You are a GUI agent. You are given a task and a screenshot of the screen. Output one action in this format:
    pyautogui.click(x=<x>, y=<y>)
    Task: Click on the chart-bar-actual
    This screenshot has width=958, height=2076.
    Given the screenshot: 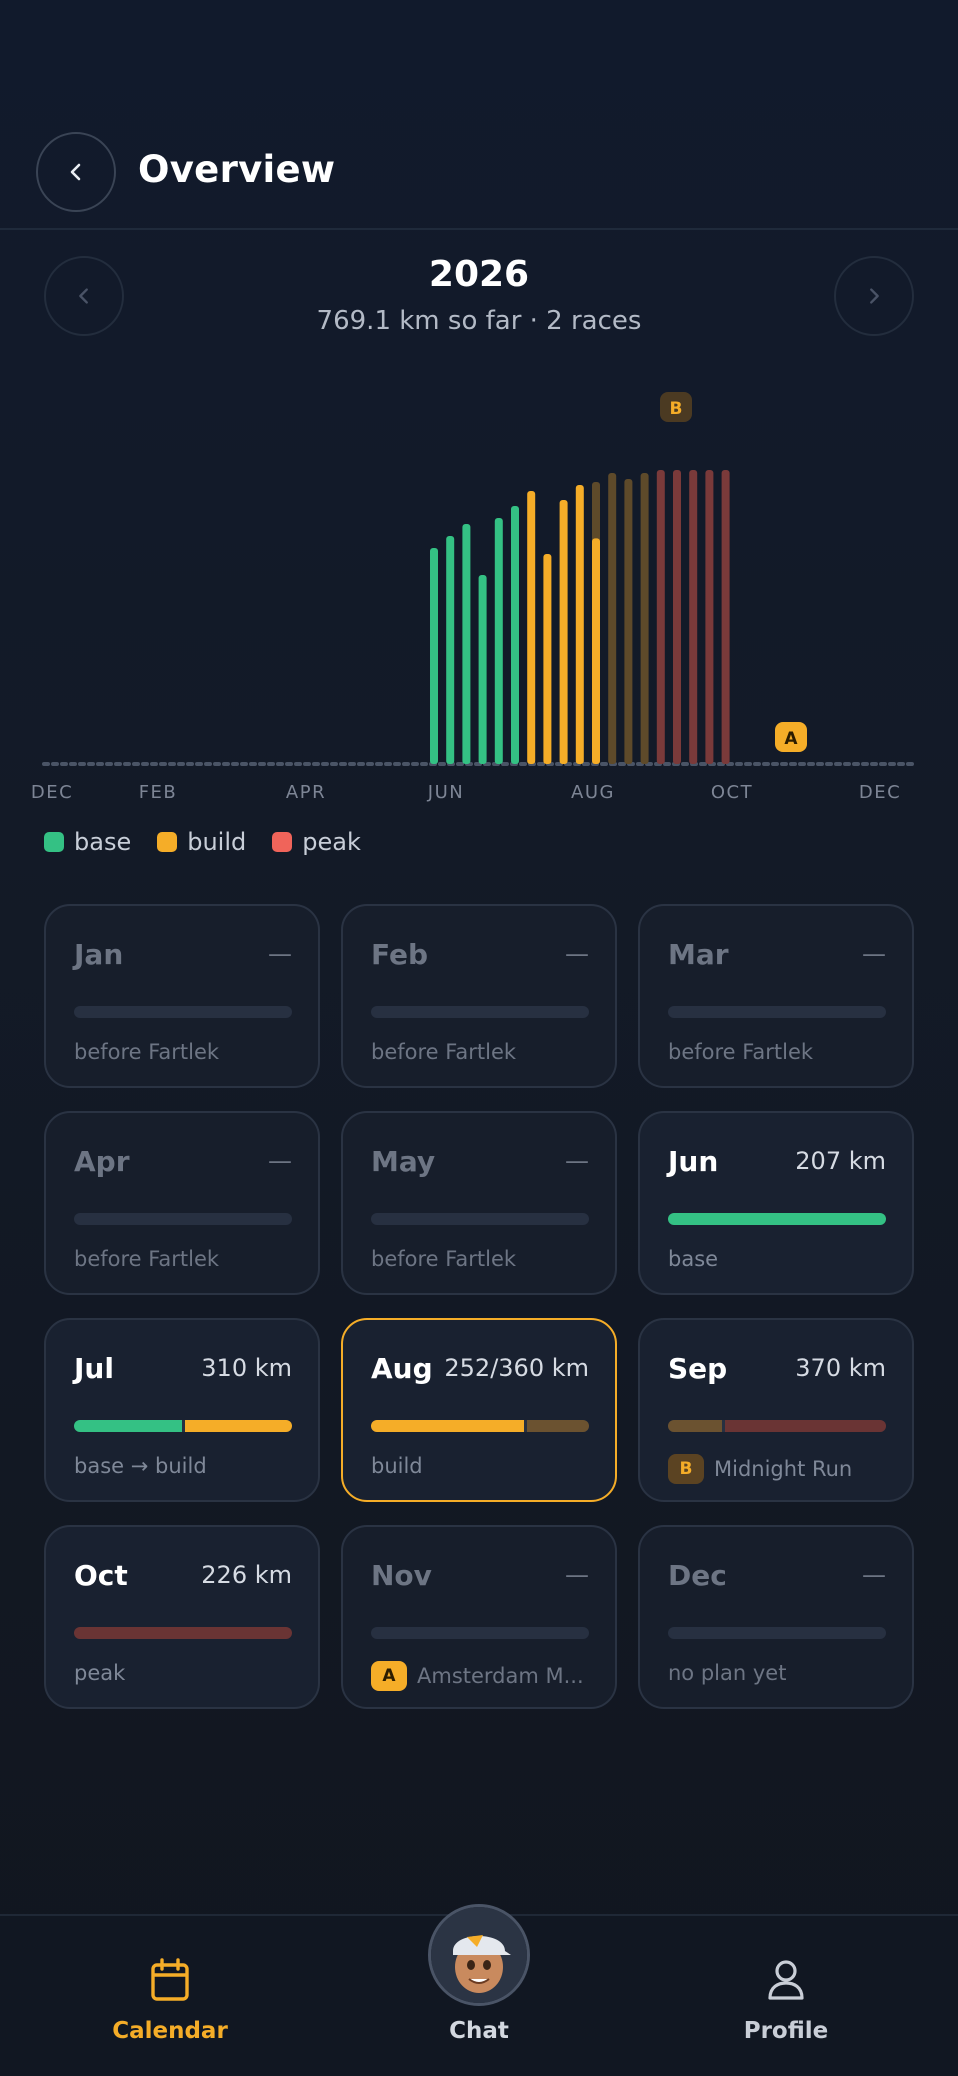 What is the action you would take?
    pyautogui.click(x=596, y=651)
    